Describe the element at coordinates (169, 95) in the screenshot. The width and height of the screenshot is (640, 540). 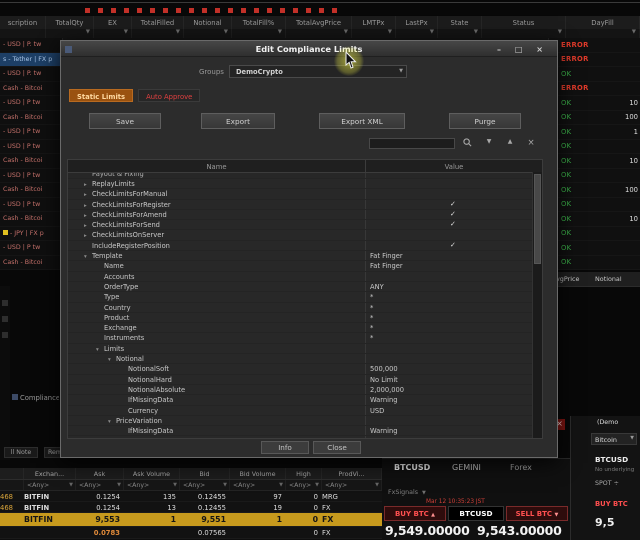
I see `dialog-tab: Auto Approve` at that location.